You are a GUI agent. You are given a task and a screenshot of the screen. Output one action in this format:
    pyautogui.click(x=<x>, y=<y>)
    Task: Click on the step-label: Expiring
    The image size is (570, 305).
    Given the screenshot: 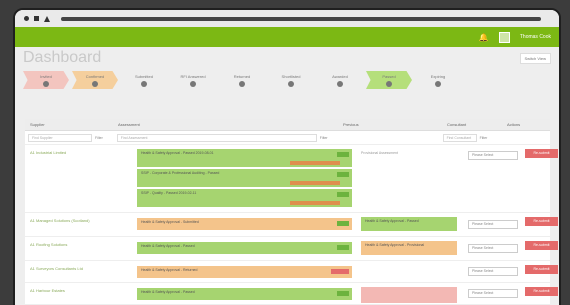 What is the action you would take?
    pyautogui.click(x=438, y=76)
    